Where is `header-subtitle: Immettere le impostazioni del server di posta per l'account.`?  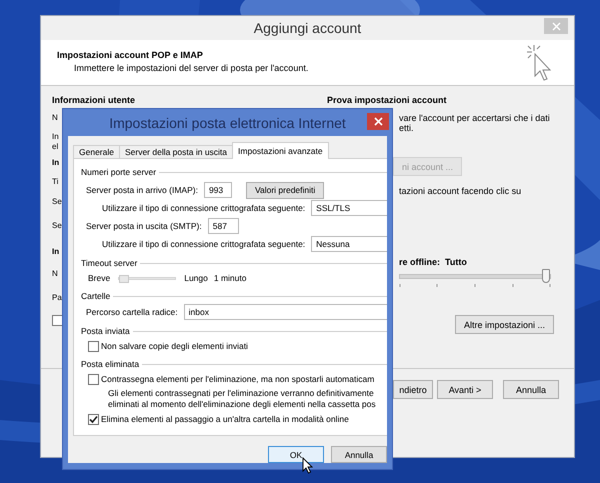 header-subtitle: Immettere le impostazioni del server di posta per l'account. is located at coordinates (192, 68).